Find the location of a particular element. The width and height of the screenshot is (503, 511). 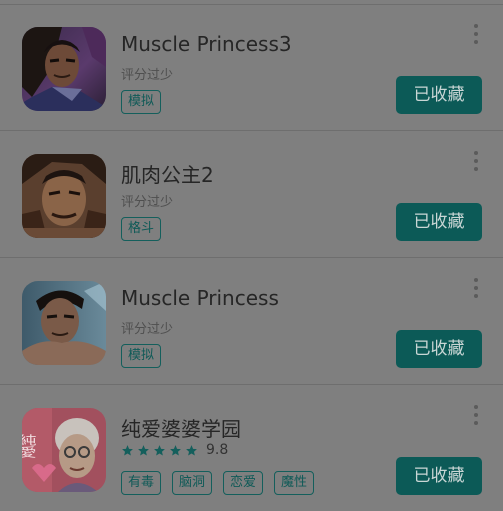

star-rating is located at coordinates (159, 450).